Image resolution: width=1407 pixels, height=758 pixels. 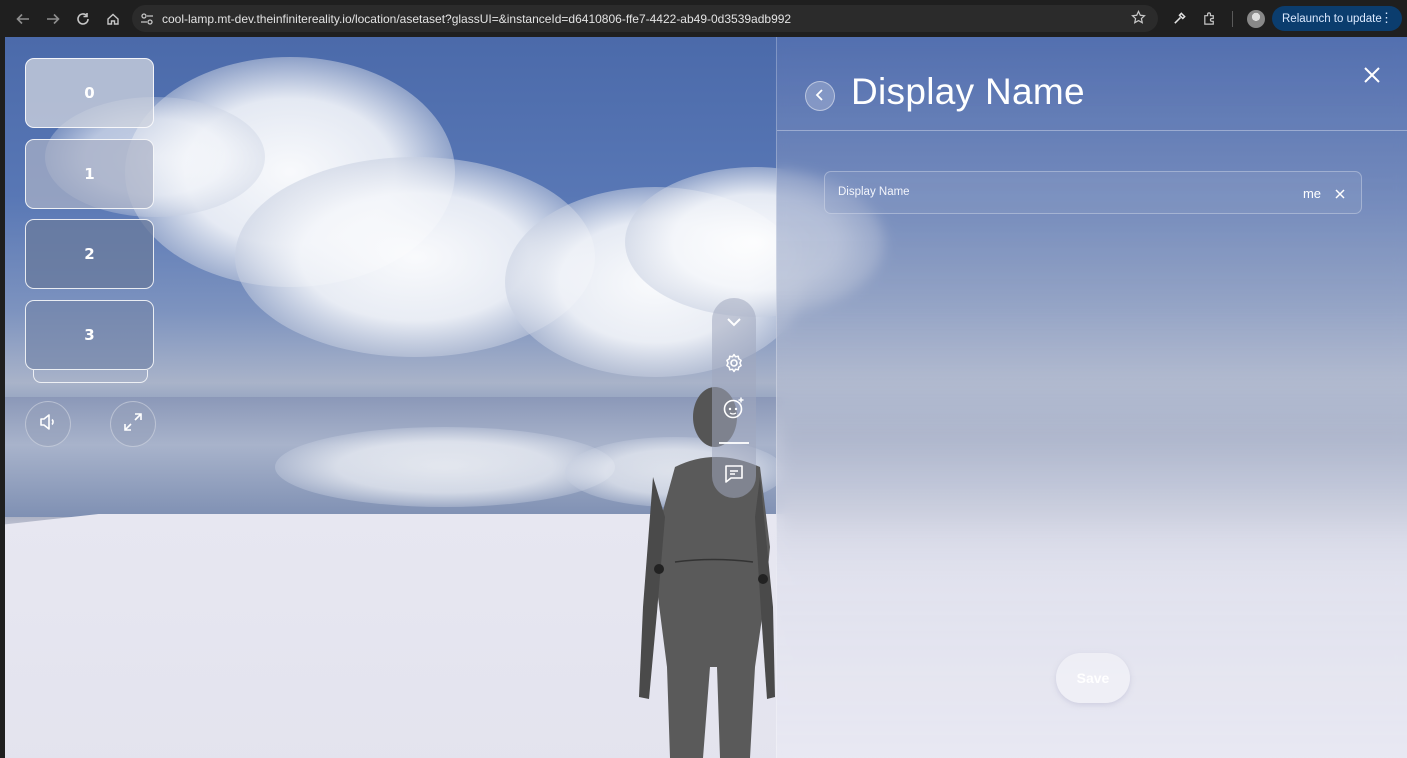 What do you see at coordinates (113, 19) in the screenshot?
I see `home-icon` at bounding box center [113, 19].